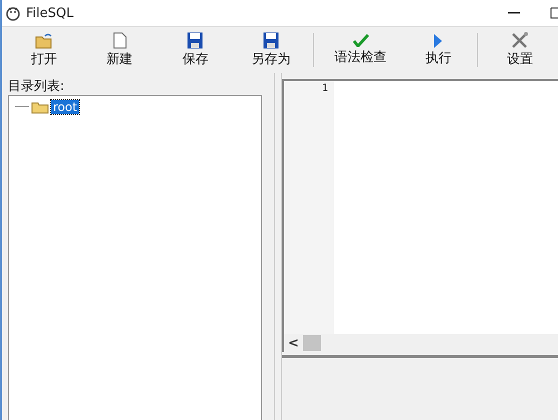  Describe the element at coordinates (311, 343) in the screenshot. I see `scroll-thumb` at that location.